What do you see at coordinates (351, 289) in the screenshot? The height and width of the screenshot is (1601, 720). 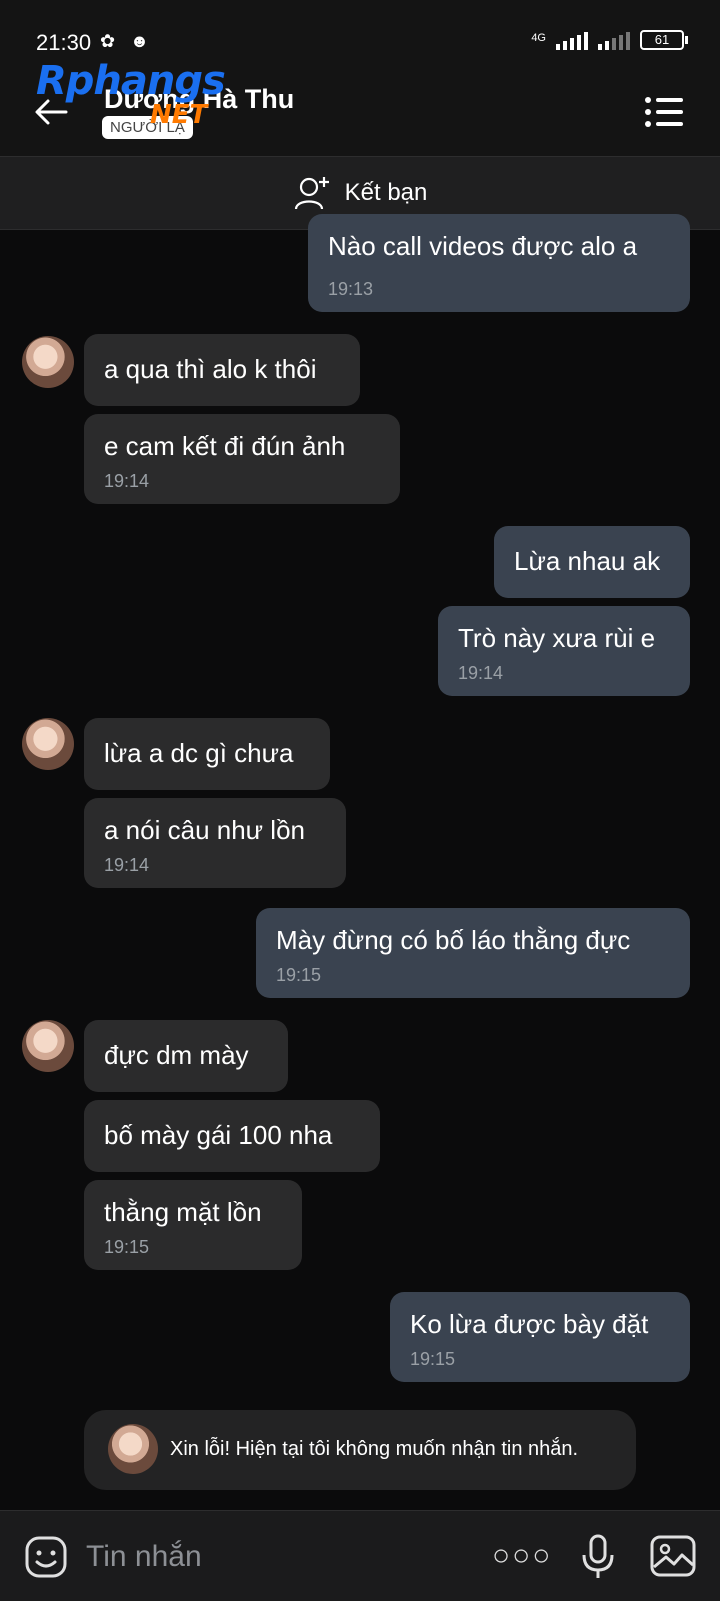 I see `message-time: 19:13` at bounding box center [351, 289].